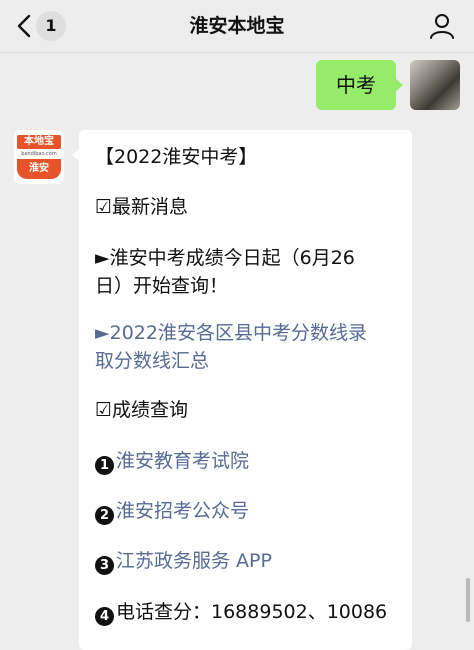 The height and width of the screenshot is (650, 474). What do you see at coordinates (39, 154) in the screenshot?
I see `logo-sub-text: bendibao.com` at bounding box center [39, 154].